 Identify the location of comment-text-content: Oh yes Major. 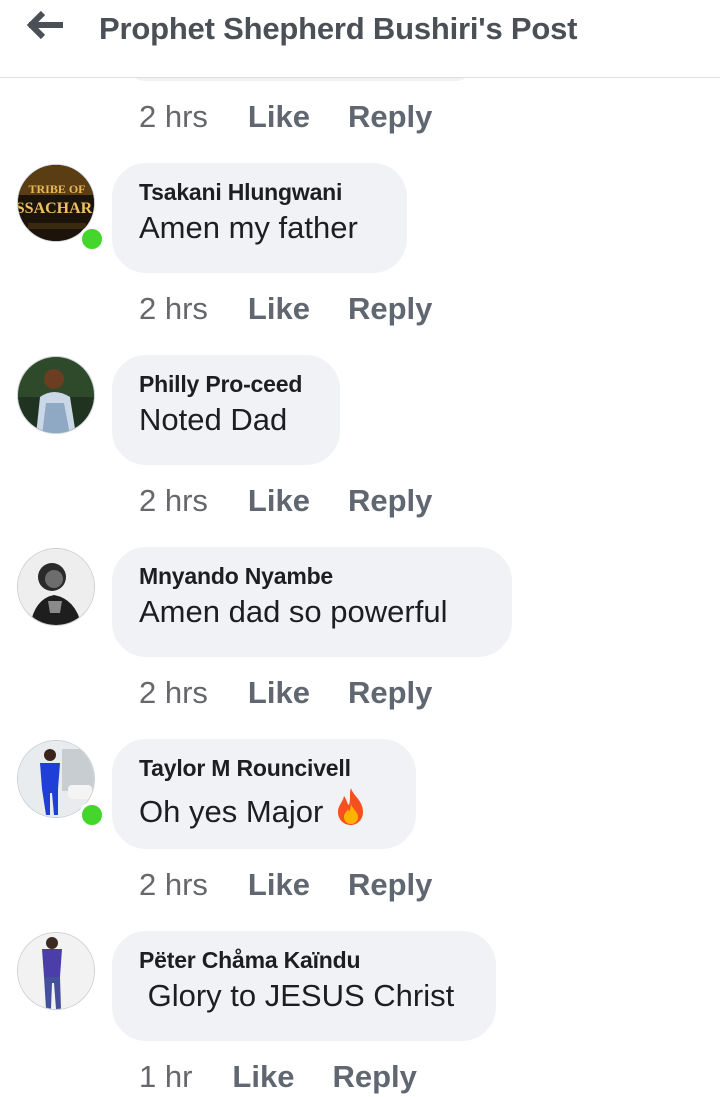
(231, 811).